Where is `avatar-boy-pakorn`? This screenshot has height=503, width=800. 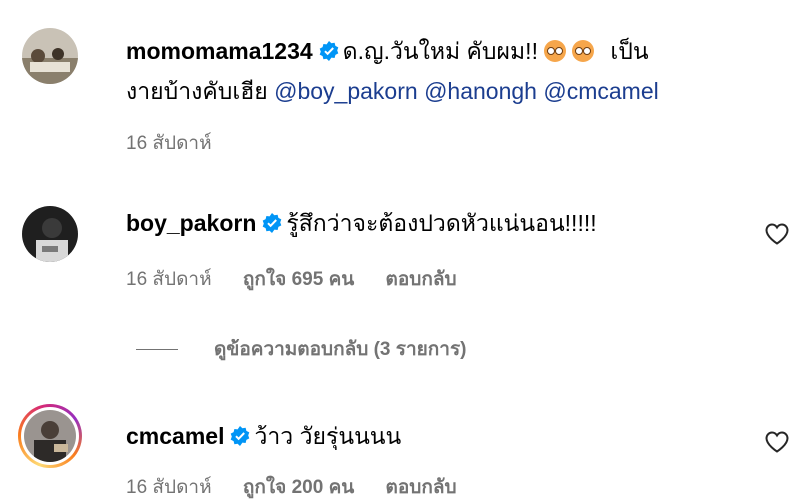 avatar-boy-pakorn is located at coordinates (50, 234).